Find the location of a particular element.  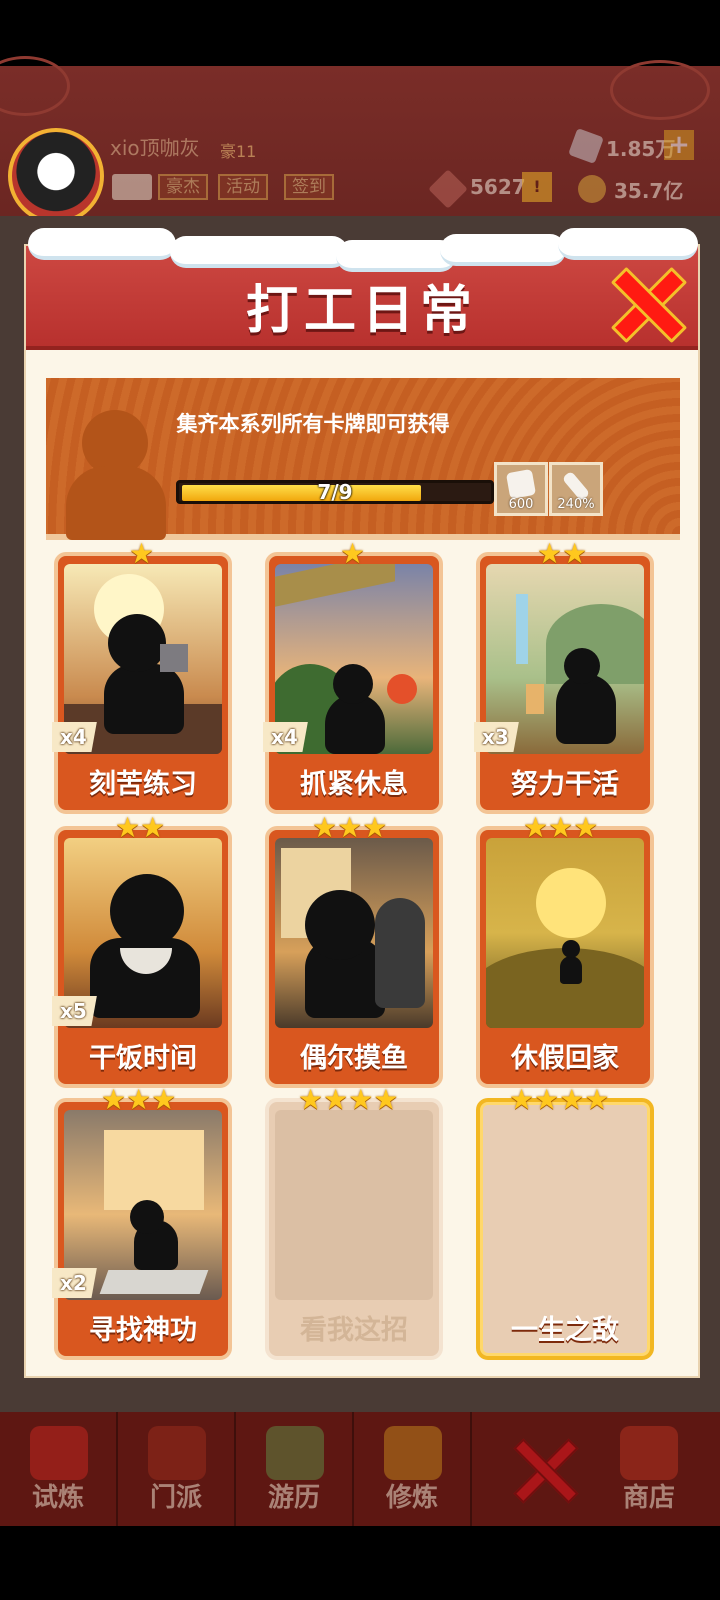

dialog-title: 打工日常 is located at coordinates (361, 311).